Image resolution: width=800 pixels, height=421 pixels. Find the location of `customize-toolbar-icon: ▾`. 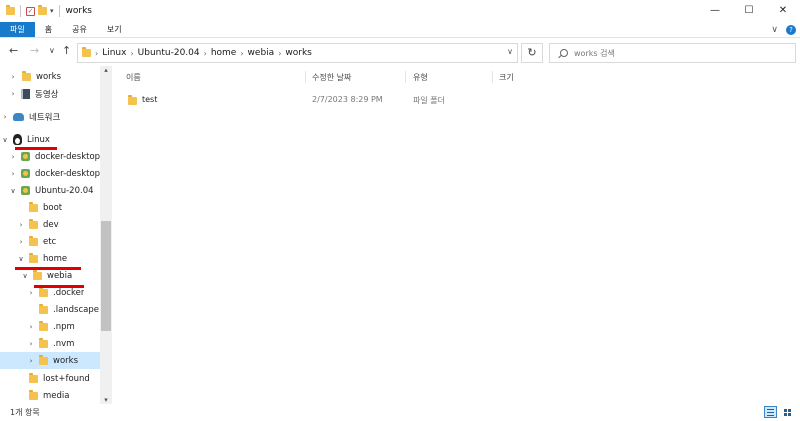

customize-toolbar-icon: ▾ is located at coordinates (52, 11).